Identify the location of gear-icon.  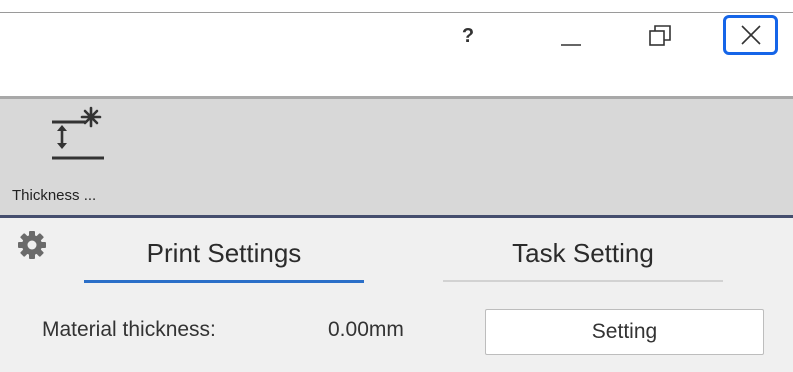
(32, 245).